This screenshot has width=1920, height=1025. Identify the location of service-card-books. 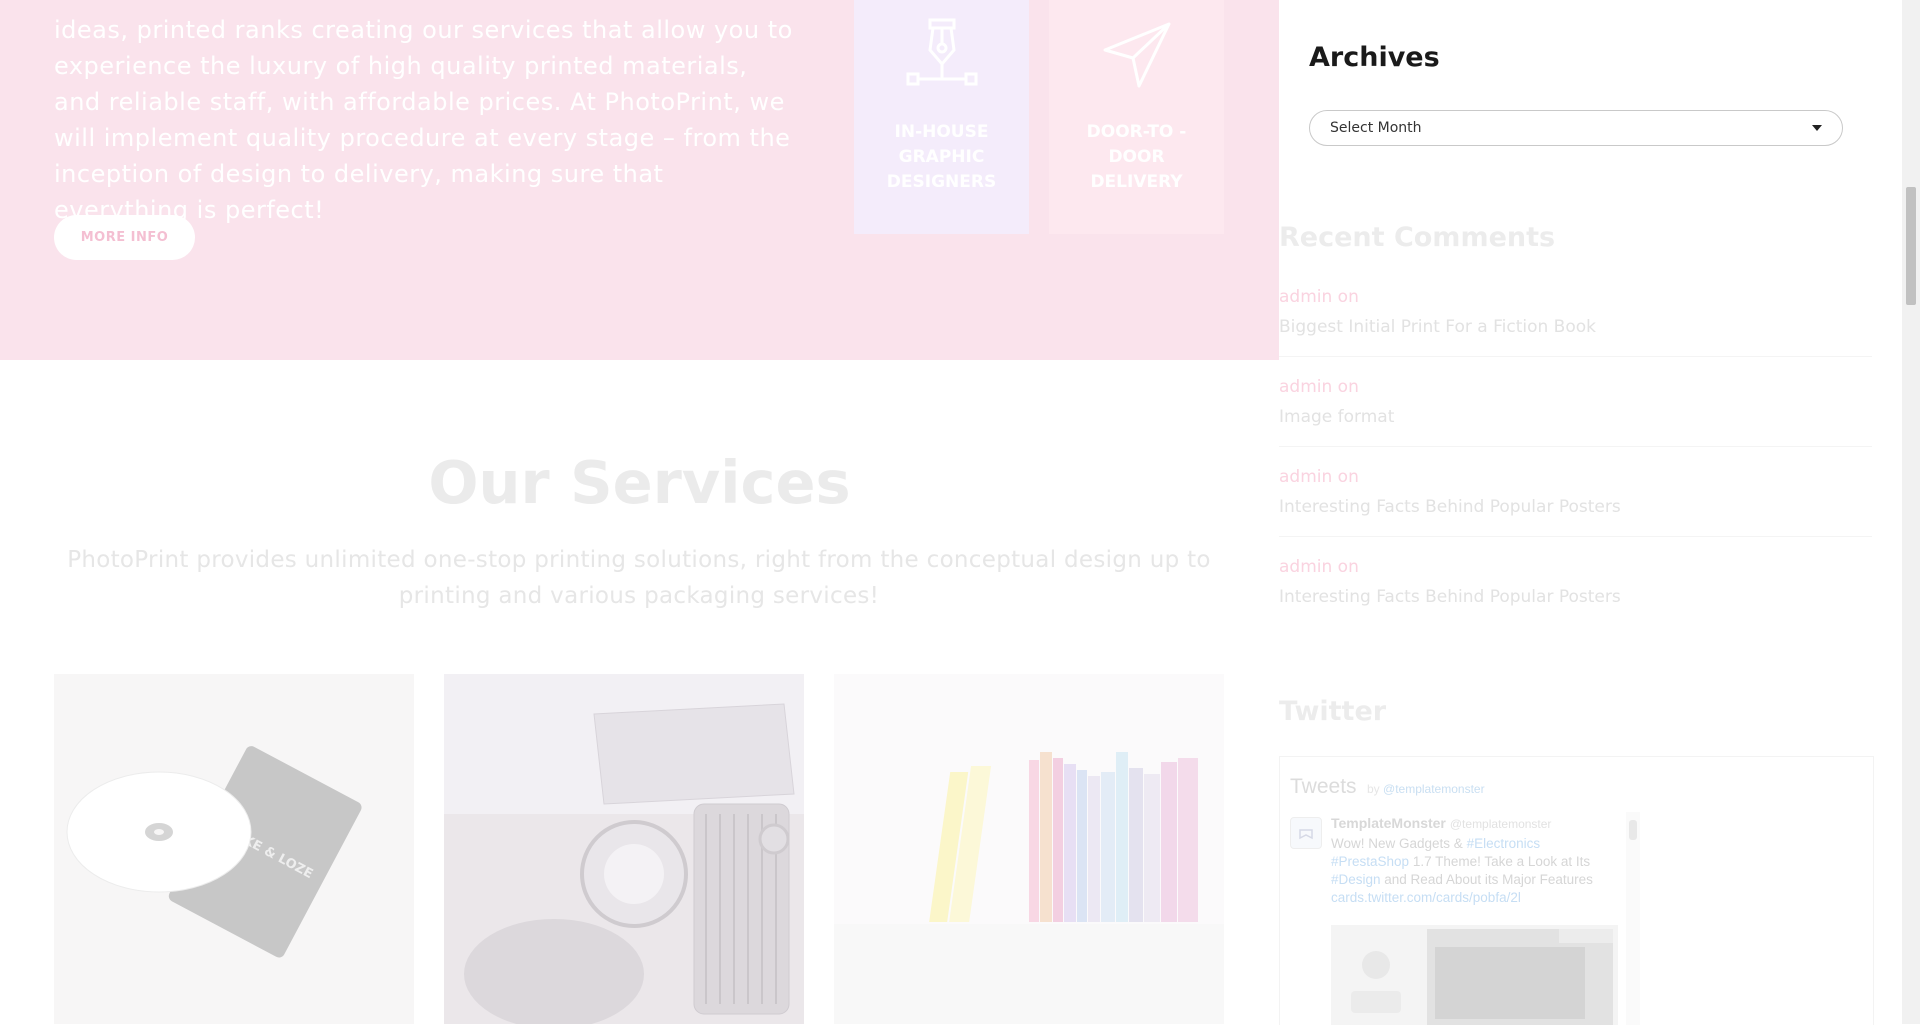
(1029, 849).